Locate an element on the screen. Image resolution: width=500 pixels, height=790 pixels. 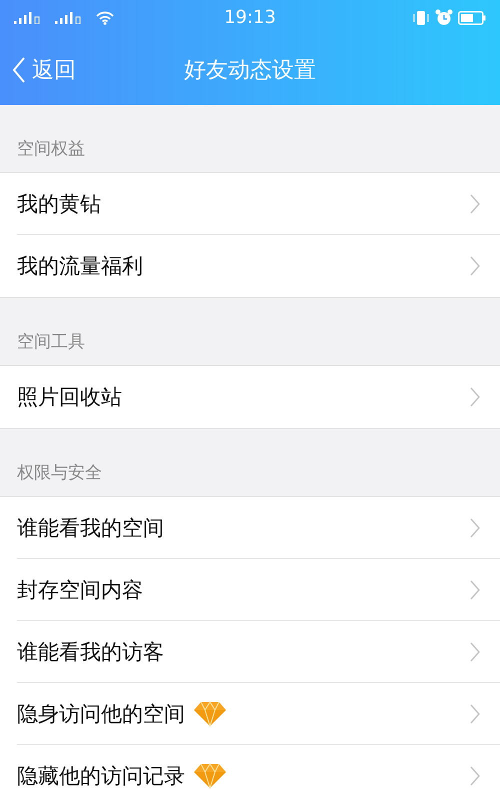
settings-item: 隐身访问他的空间 is located at coordinates (258, 714).